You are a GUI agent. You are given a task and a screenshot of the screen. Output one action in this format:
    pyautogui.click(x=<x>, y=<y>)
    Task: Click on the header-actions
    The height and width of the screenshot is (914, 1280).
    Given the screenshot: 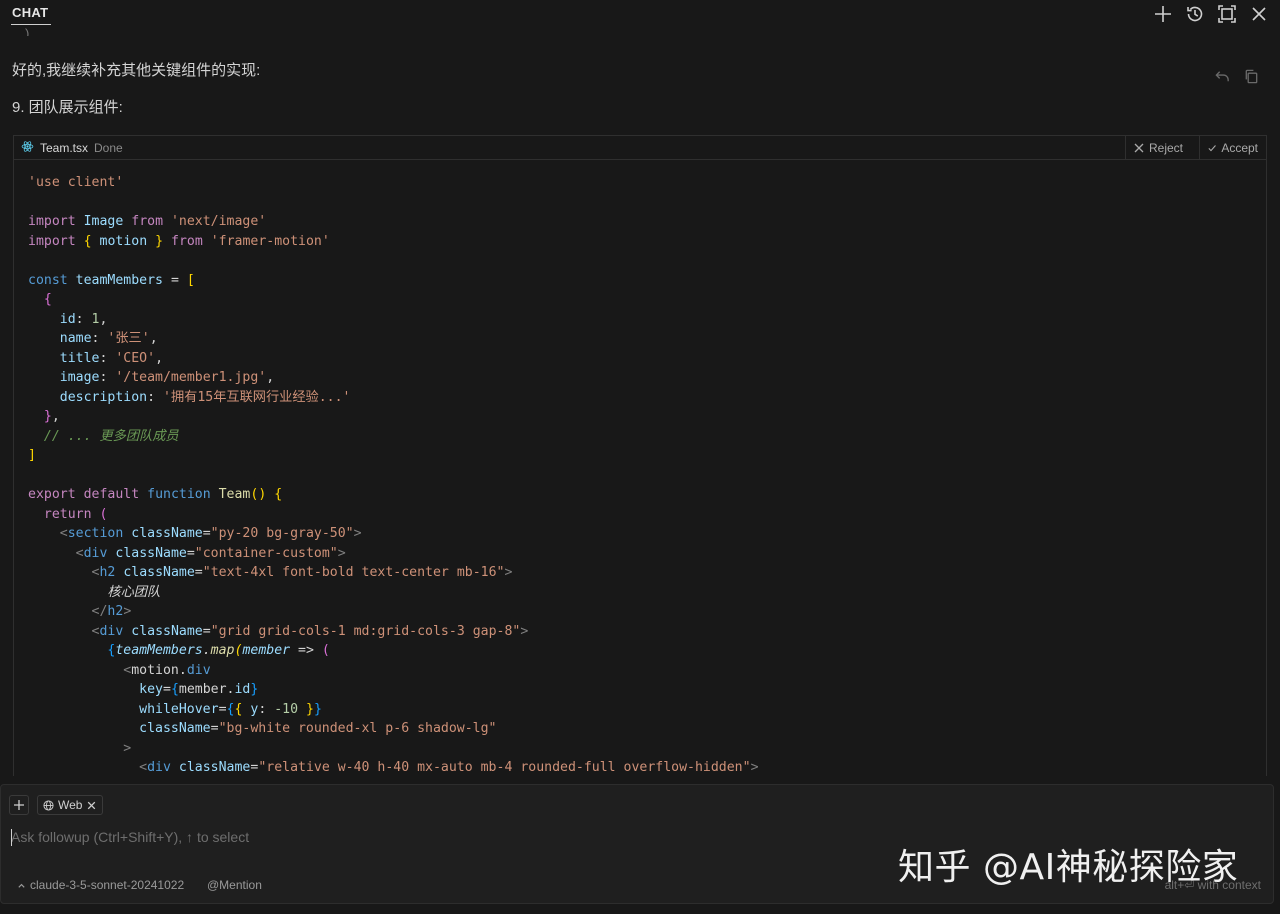 What is the action you would take?
    pyautogui.click(x=1211, y=14)
    